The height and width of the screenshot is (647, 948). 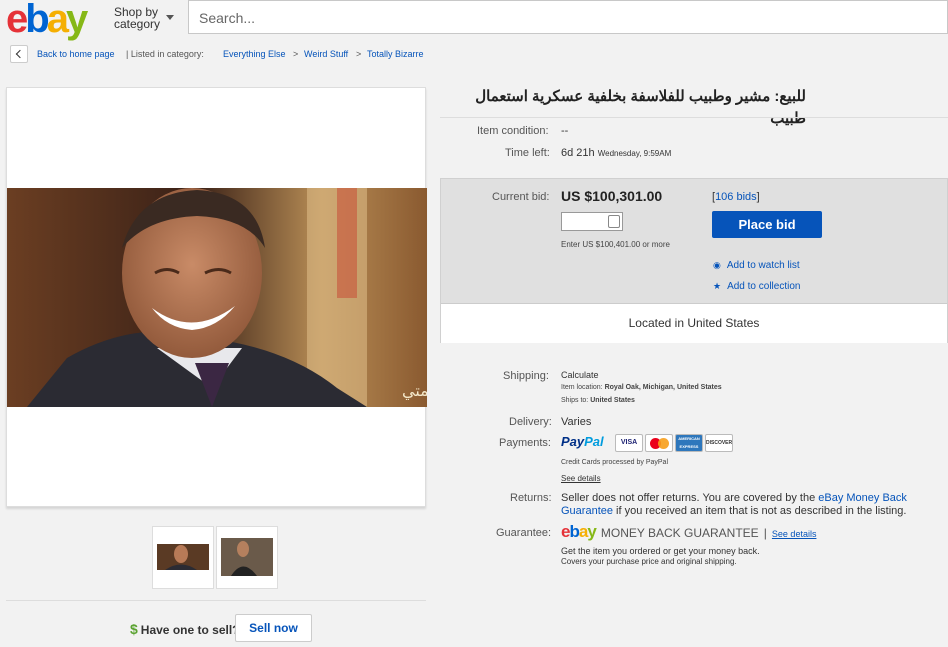 What do you see at coordinates (57, 20) in the screenshot?
I see `logo-letter-a: a` at bounding box center [57, 20].